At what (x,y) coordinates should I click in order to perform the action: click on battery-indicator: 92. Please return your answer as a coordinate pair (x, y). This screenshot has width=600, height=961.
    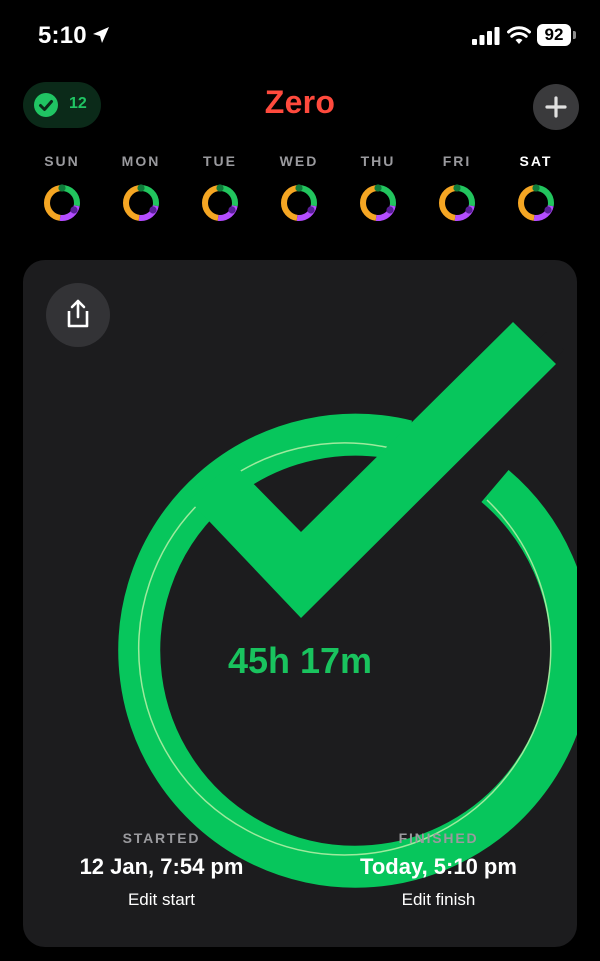
    Looking at the image, I should click on (557, 35).